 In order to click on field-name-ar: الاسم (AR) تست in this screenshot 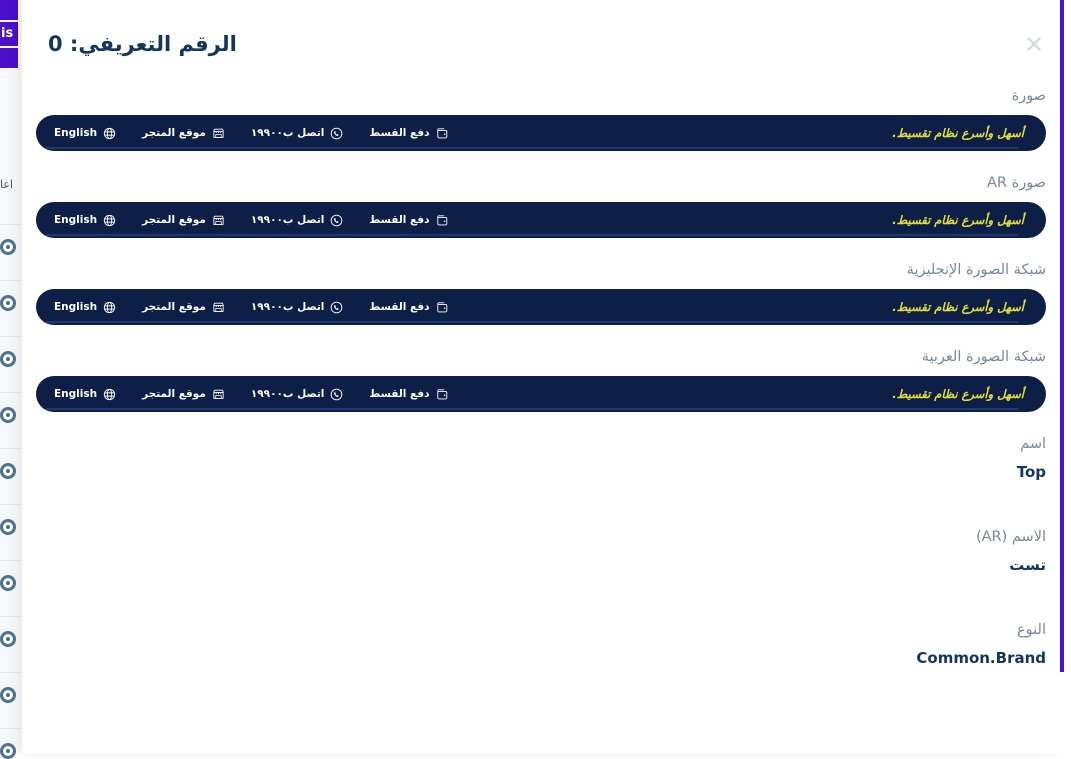, I will do `click(541, 551)`.